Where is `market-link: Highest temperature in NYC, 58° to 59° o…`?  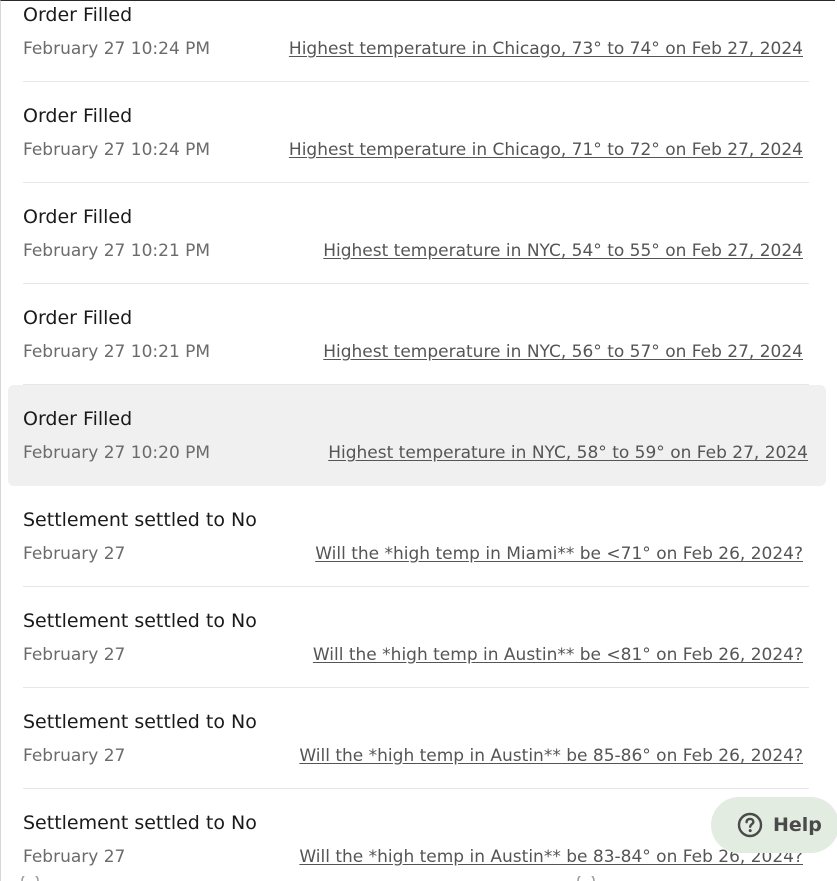
market-link: Highest temperature in NYC, 58° to 59° o… is located at coordinates (568, 453).